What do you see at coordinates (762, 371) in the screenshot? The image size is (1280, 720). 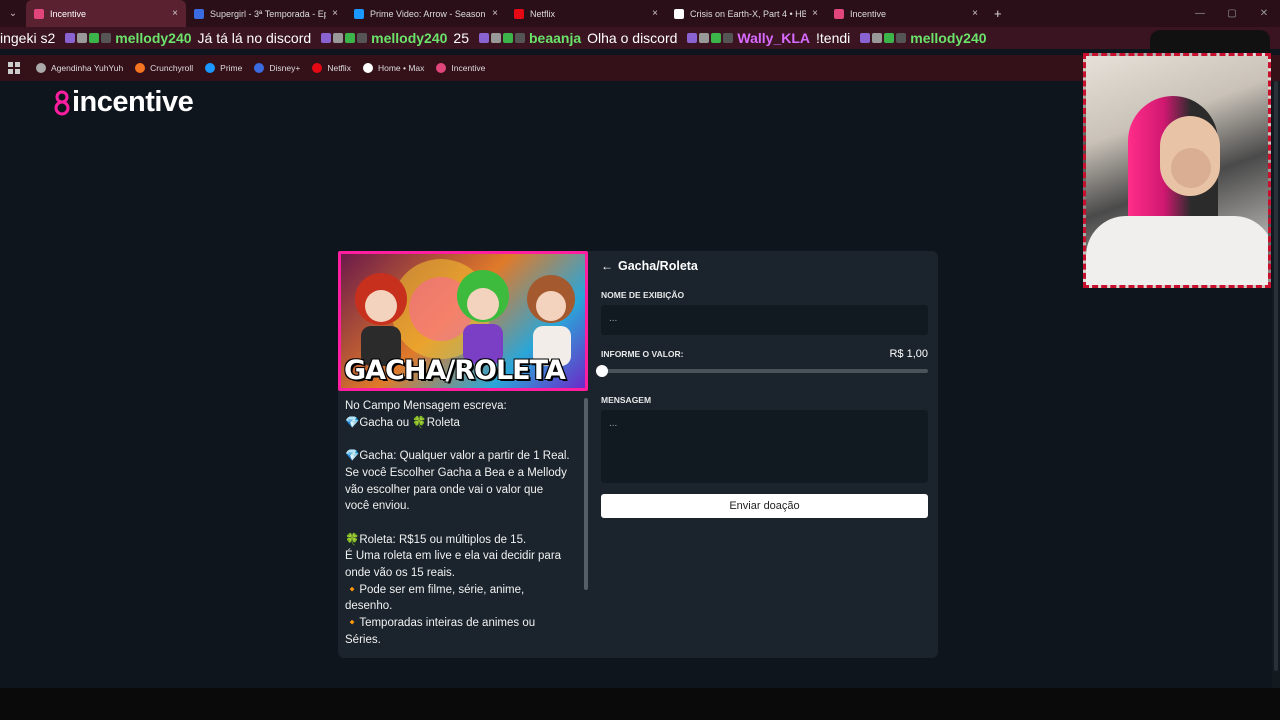 I see `amount-slider` at bounding box center [762, 371].